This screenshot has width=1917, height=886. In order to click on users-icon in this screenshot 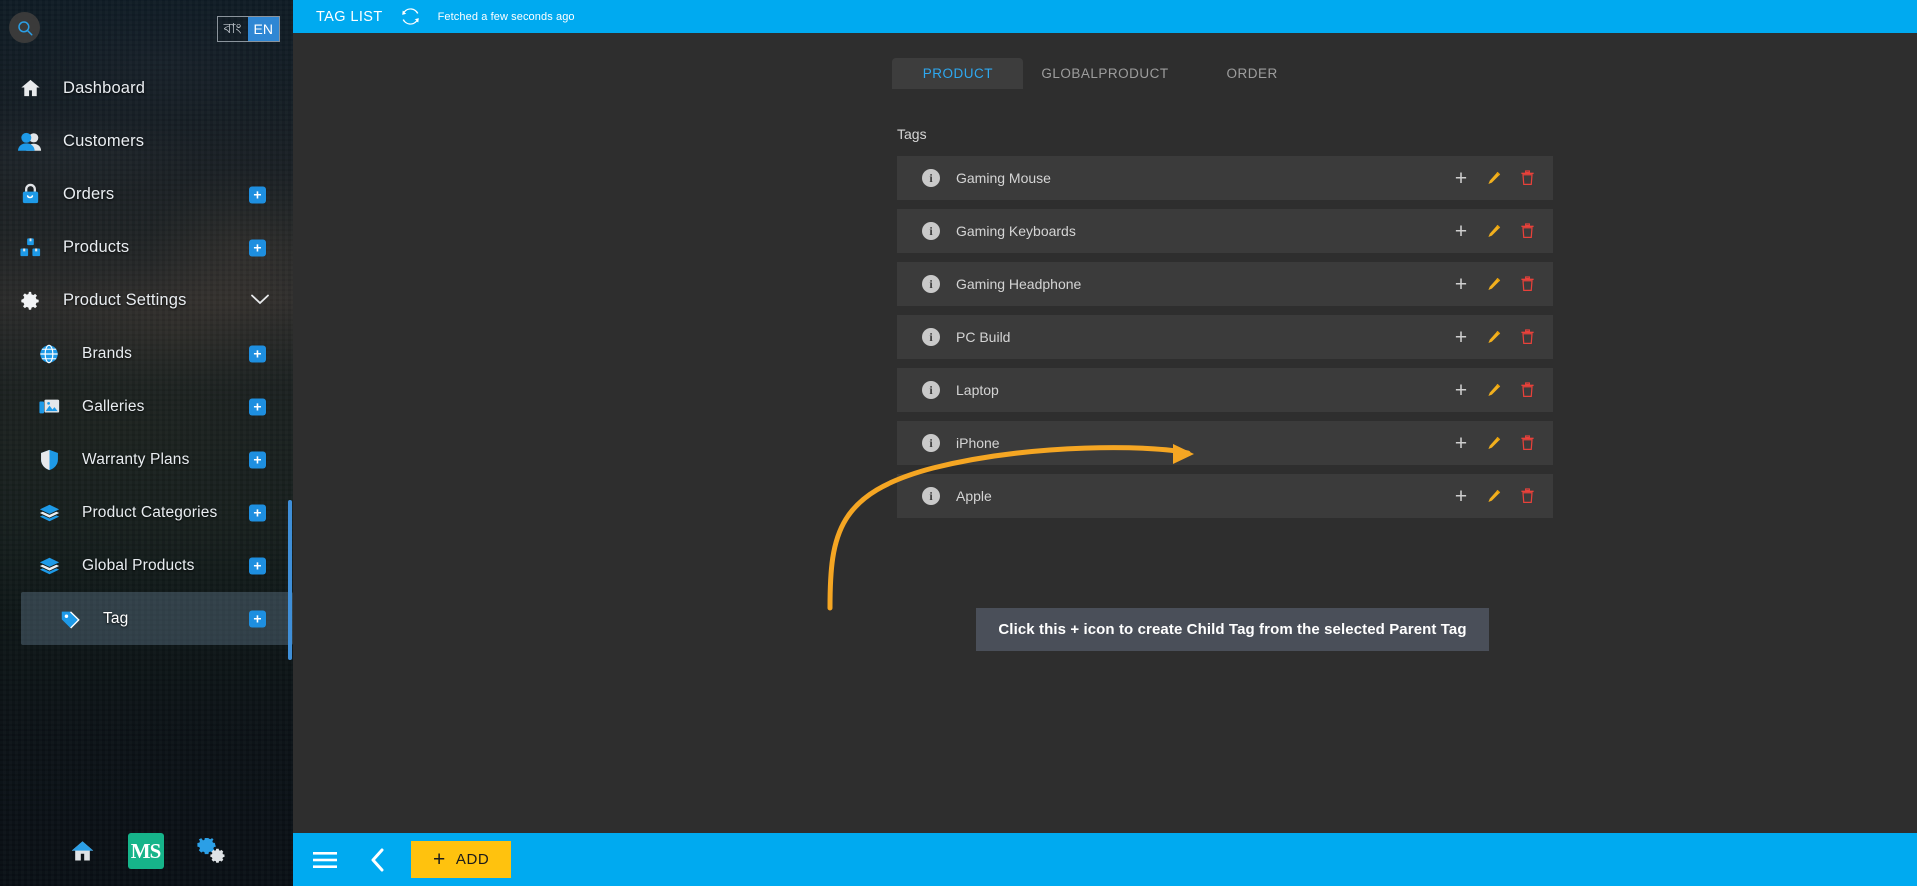, I will do `click(30, 142)`.